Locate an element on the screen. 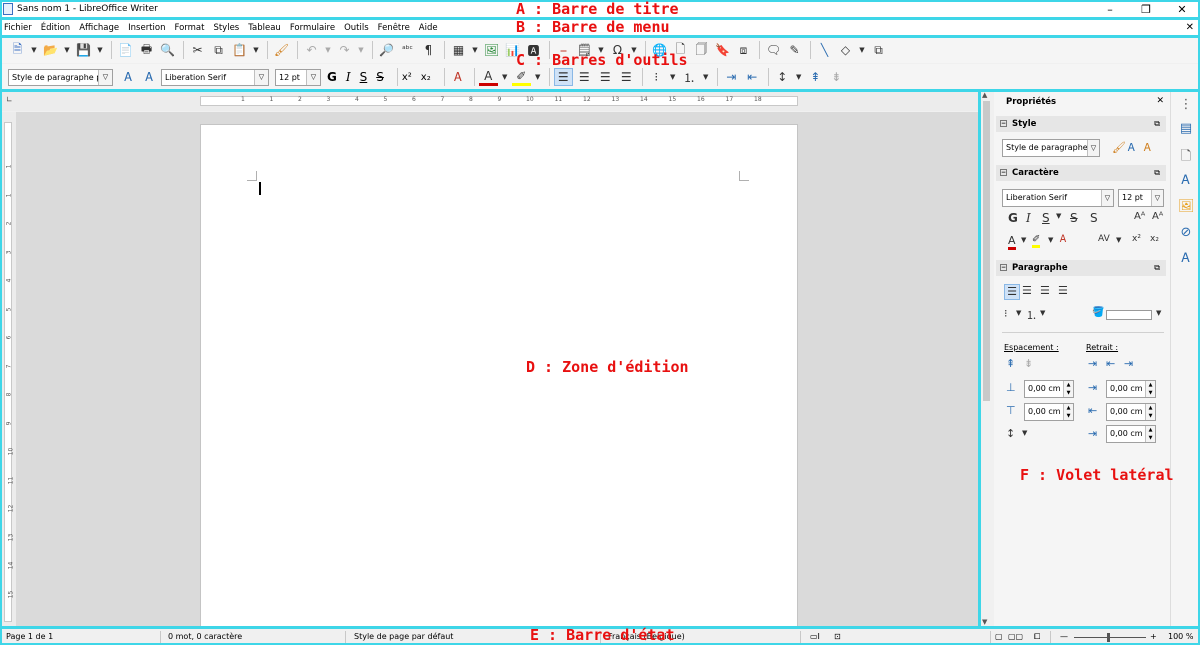 This screenshot has height=645, width=1200. annotation-e: E : Barre d'état is located at coordinates (602, 635).